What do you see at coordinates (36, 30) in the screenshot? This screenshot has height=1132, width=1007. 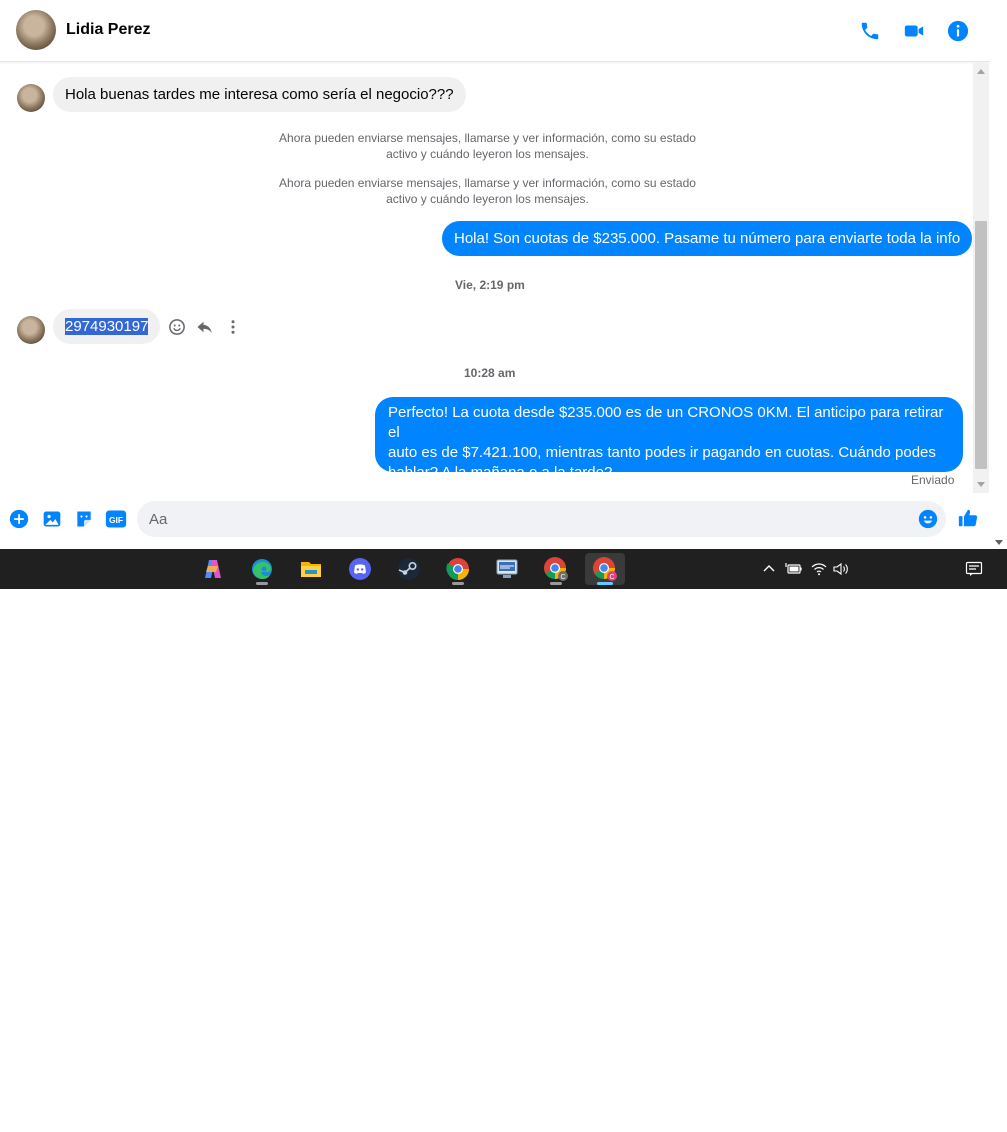 I see `contact-avatar` at bounding box center [36, 30].